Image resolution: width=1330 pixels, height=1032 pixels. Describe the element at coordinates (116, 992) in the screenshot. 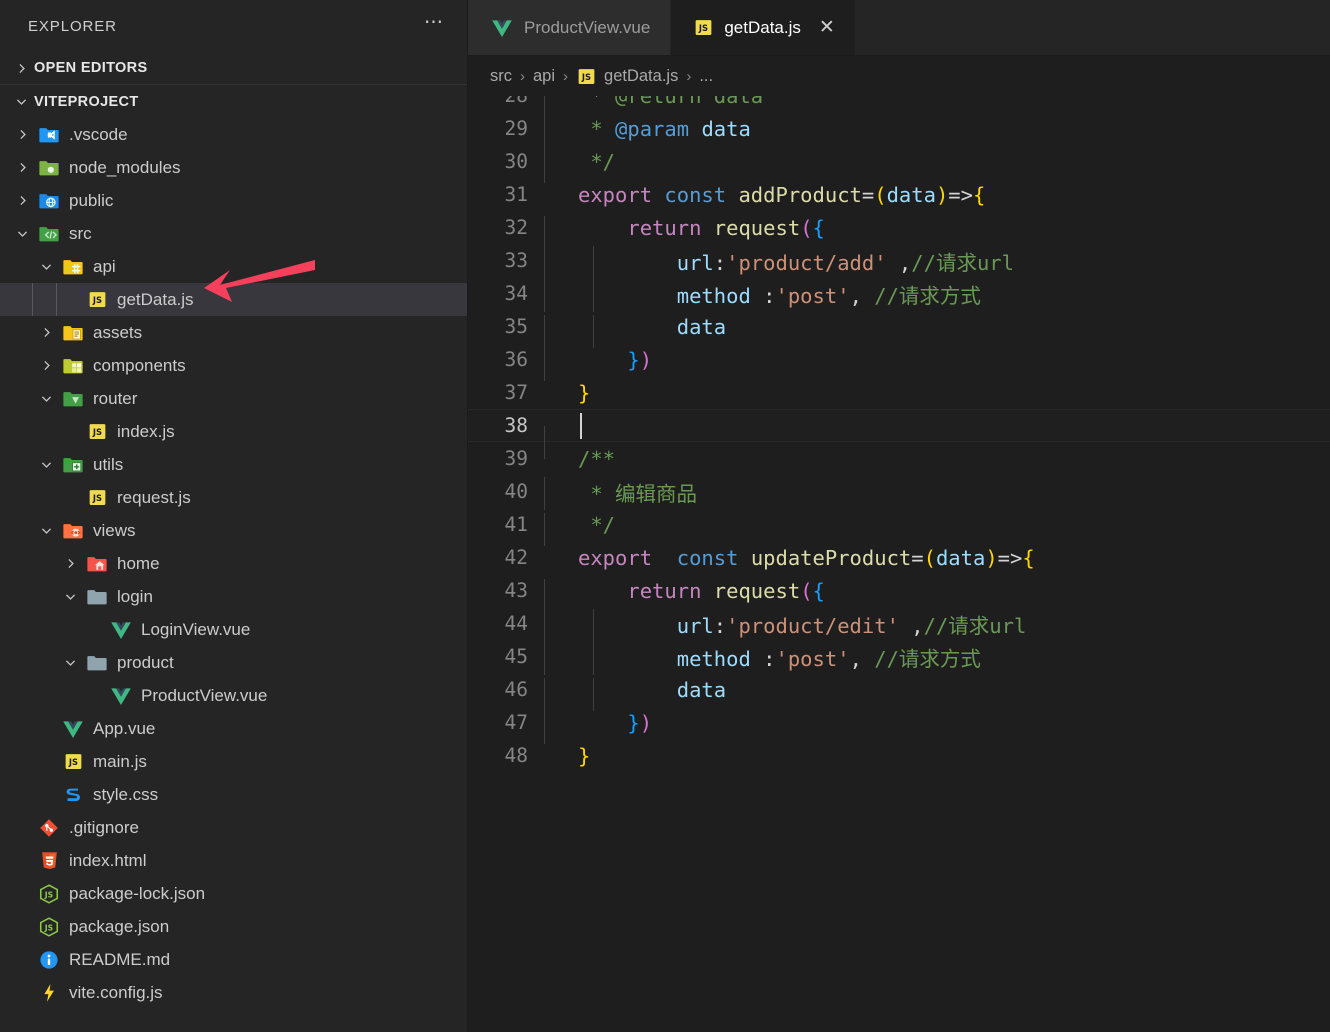

I see `tree-item-label: vite.config.js` at that location.